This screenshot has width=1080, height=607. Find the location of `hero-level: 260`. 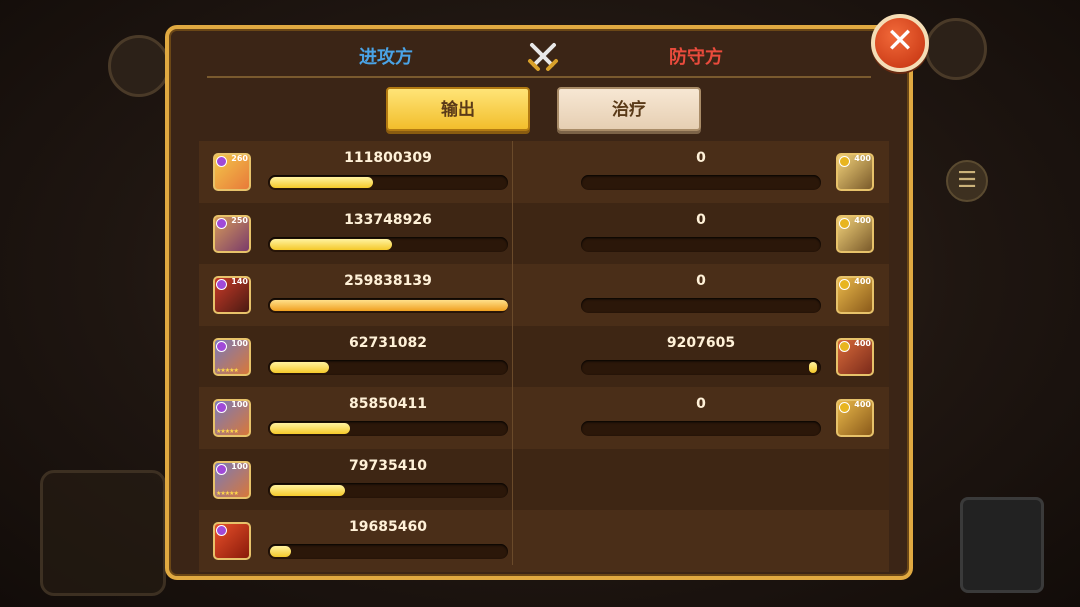

hero-level: 260 is located at coordinates (239, 158).